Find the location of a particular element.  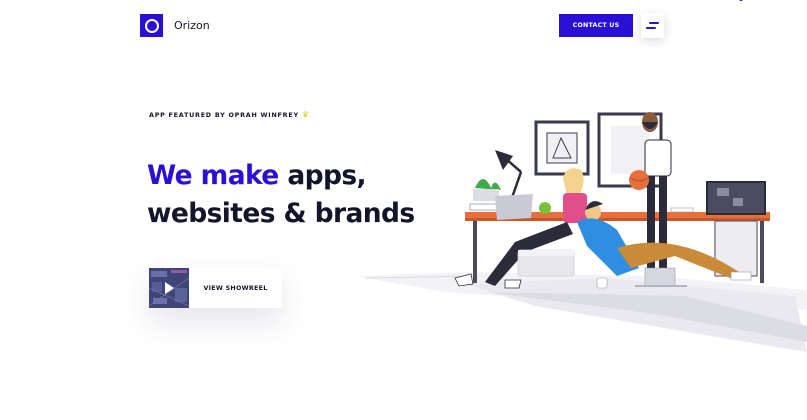

hamburger-menu-icon is located at coordinates (652, 25).